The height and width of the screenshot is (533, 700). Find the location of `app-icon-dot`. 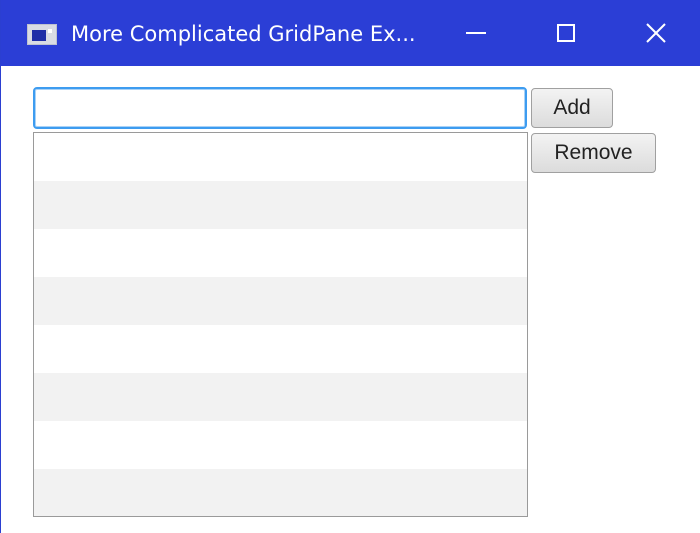

app-icon-dot is located at coordinates (50, 31).